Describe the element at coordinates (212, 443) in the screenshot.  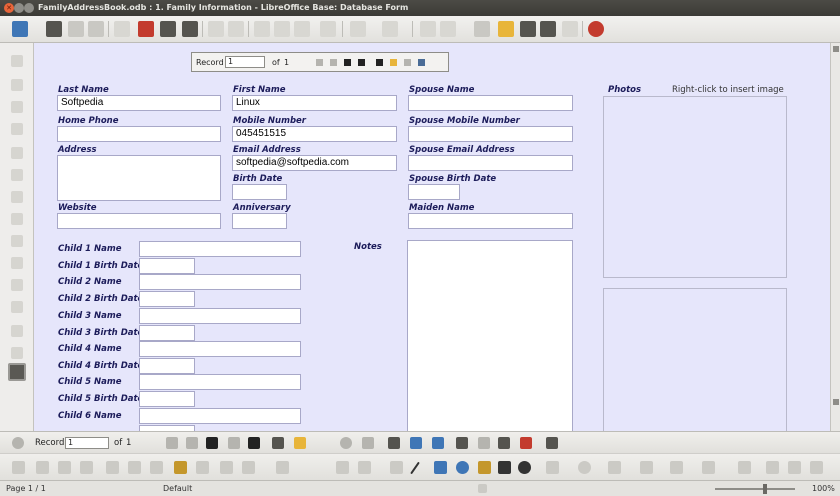
I see `bottom-next-record-icon` at that location.